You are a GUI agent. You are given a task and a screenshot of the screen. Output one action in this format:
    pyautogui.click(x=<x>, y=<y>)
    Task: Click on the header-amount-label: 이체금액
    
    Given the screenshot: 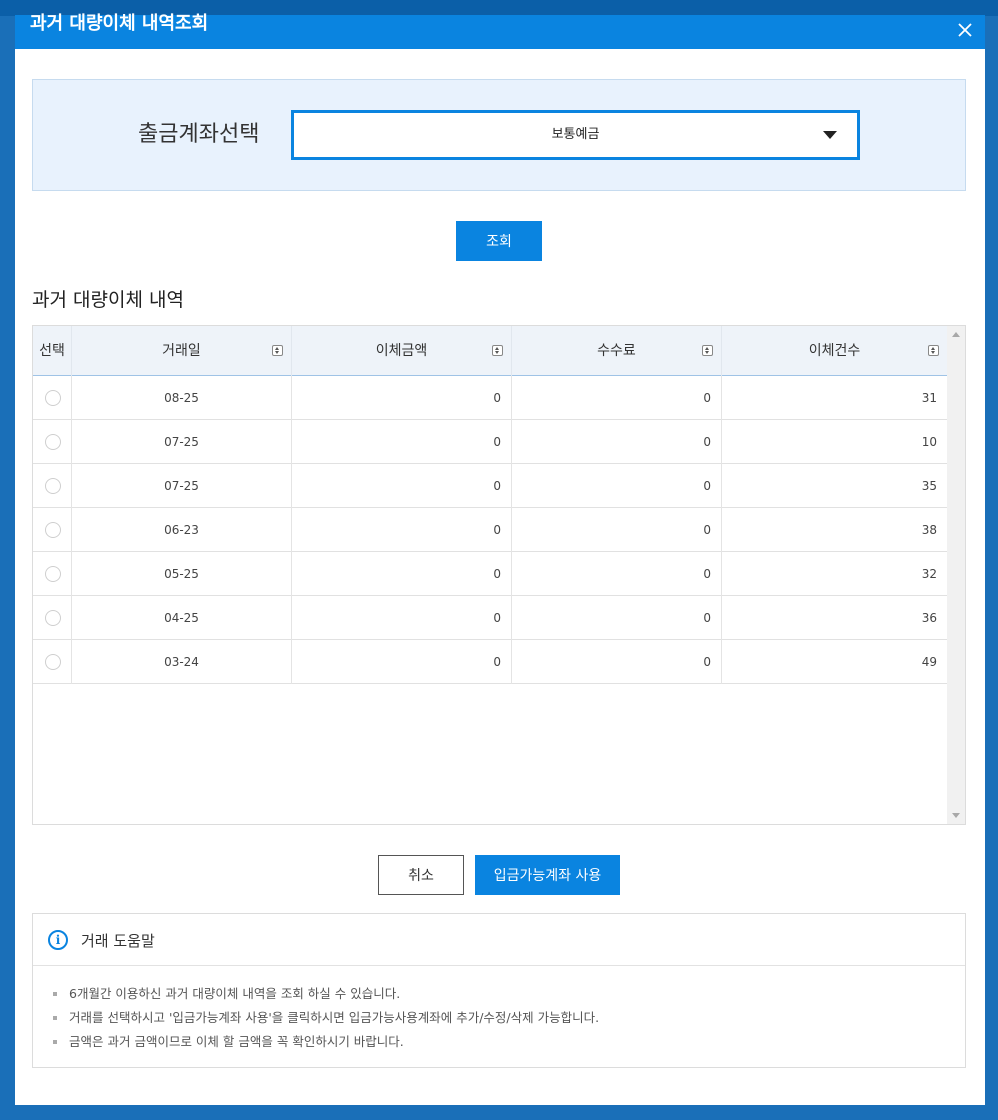 What is the action you would take?
    pyautogui.click(x=401, y=351)
    